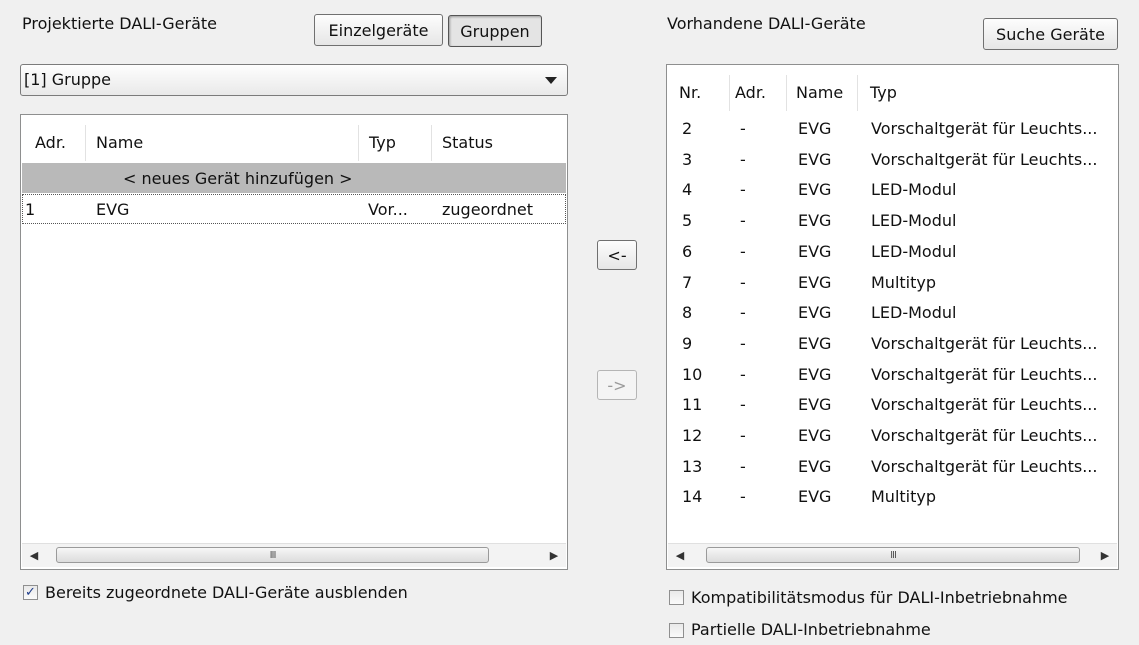  I want to click on add-device-label: < neues Gerät hinzufügen >, so click(238, 178).